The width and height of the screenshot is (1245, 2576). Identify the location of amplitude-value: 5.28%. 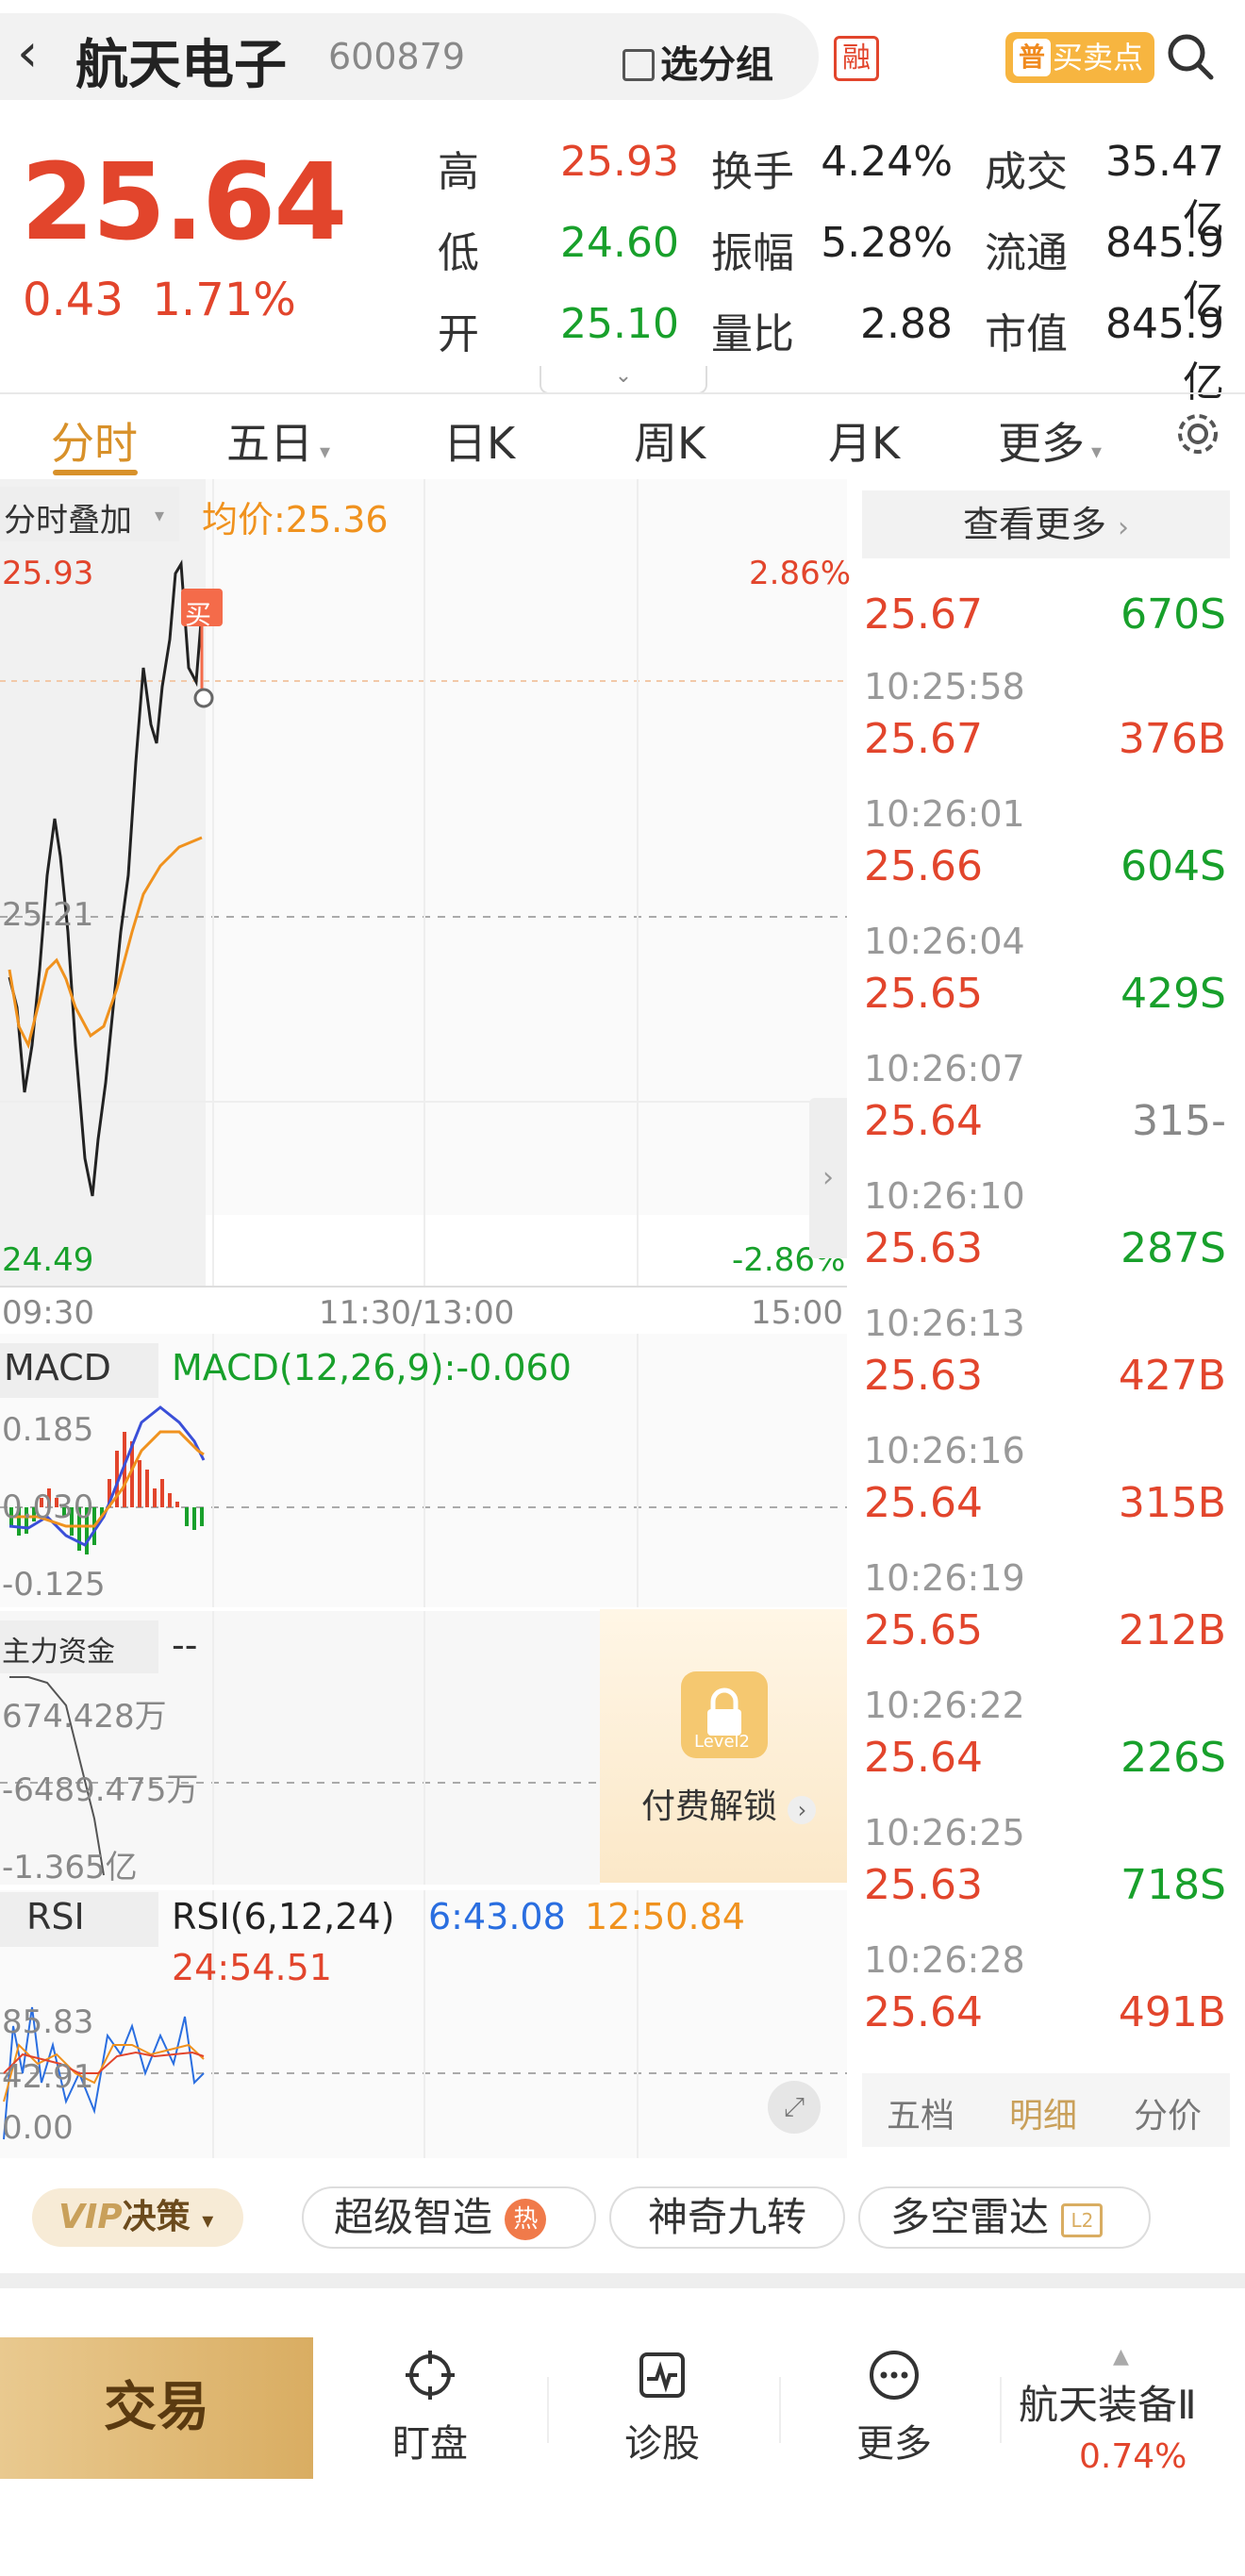
(887, 243).